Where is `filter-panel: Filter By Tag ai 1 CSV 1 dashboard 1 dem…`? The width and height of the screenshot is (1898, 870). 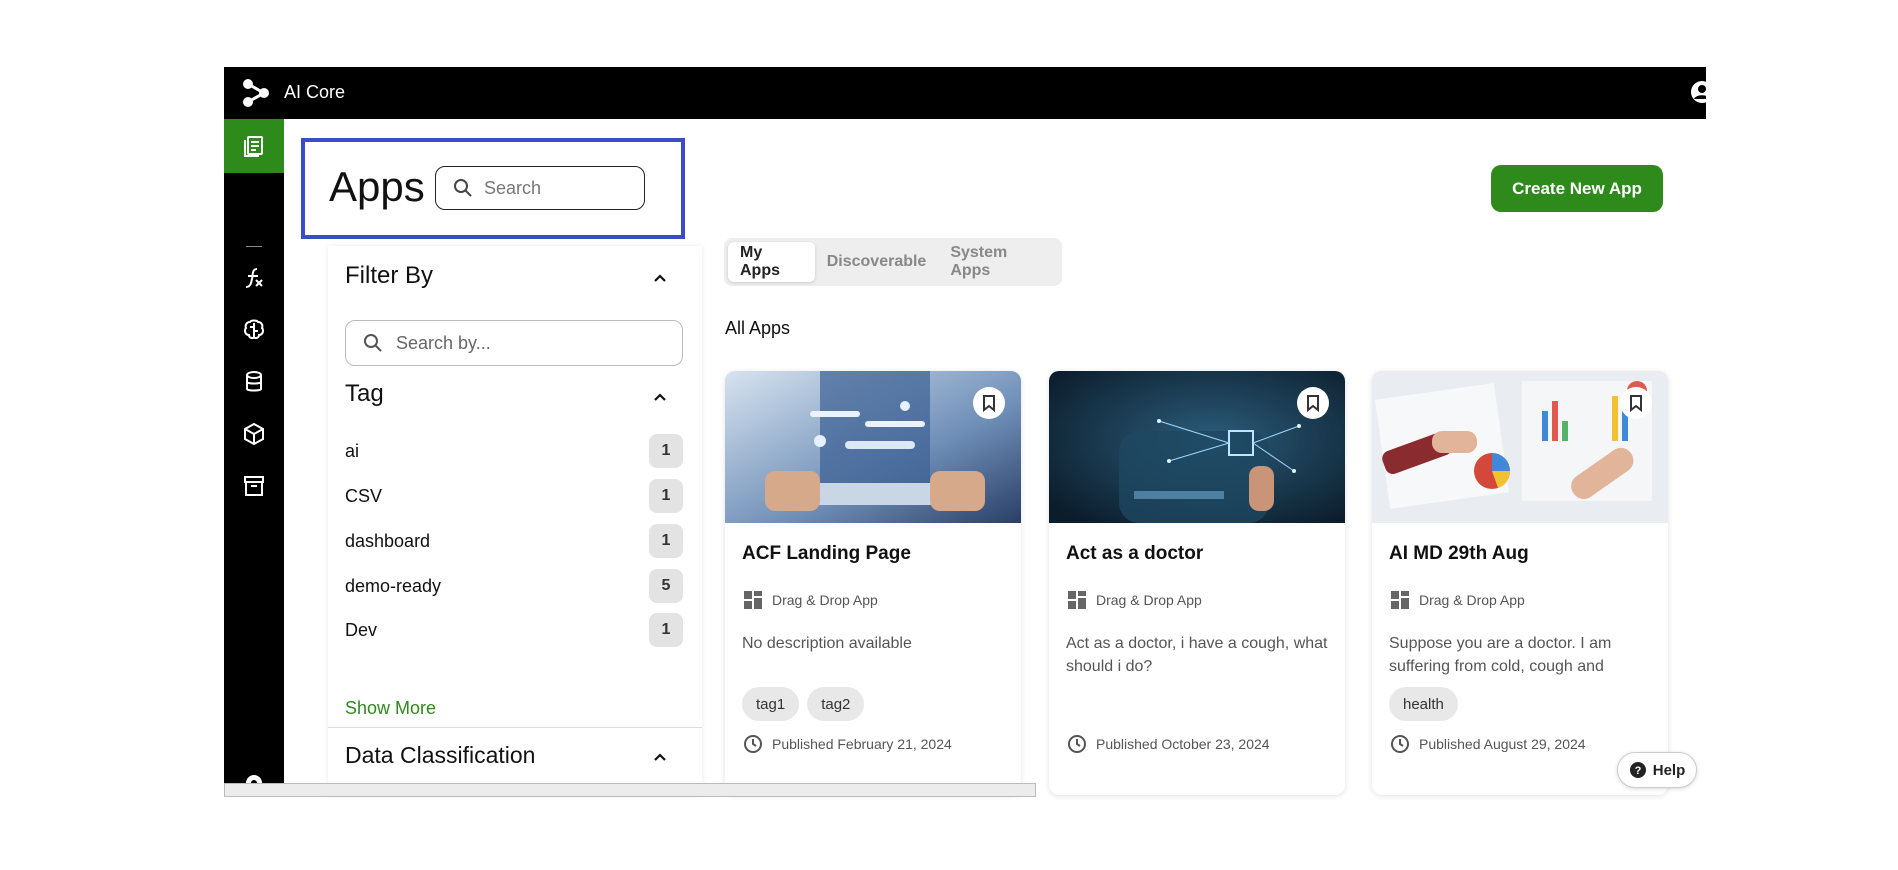 filter-panel: Filter By Tag ai 1 CSV 1 dashboard 1 dem… is located at coordinates (515, 520).